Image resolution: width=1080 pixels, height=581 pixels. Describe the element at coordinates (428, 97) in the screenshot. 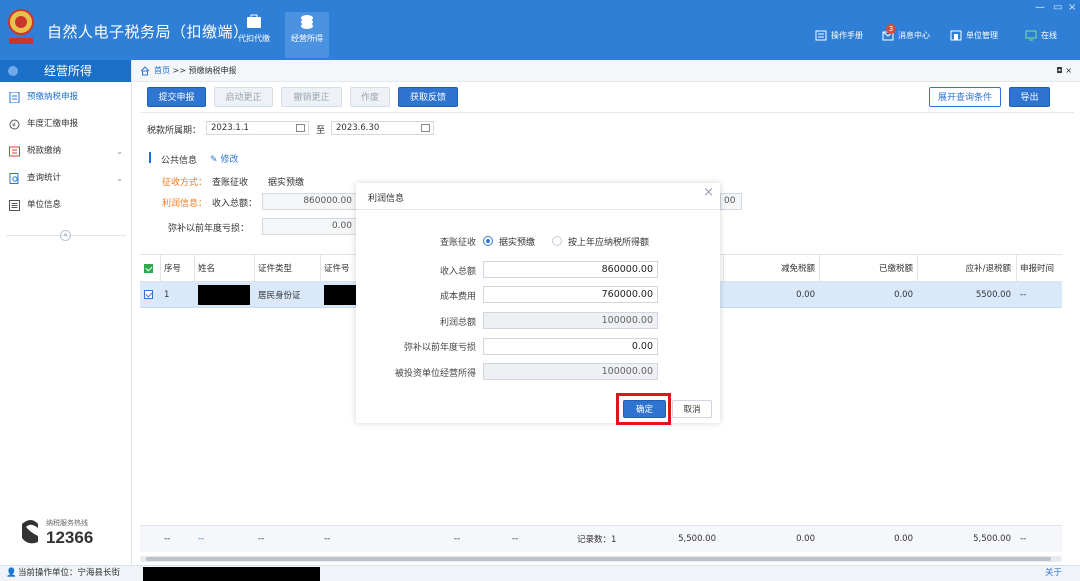

I see `get-feedback-button: 获取反馈` at that location.